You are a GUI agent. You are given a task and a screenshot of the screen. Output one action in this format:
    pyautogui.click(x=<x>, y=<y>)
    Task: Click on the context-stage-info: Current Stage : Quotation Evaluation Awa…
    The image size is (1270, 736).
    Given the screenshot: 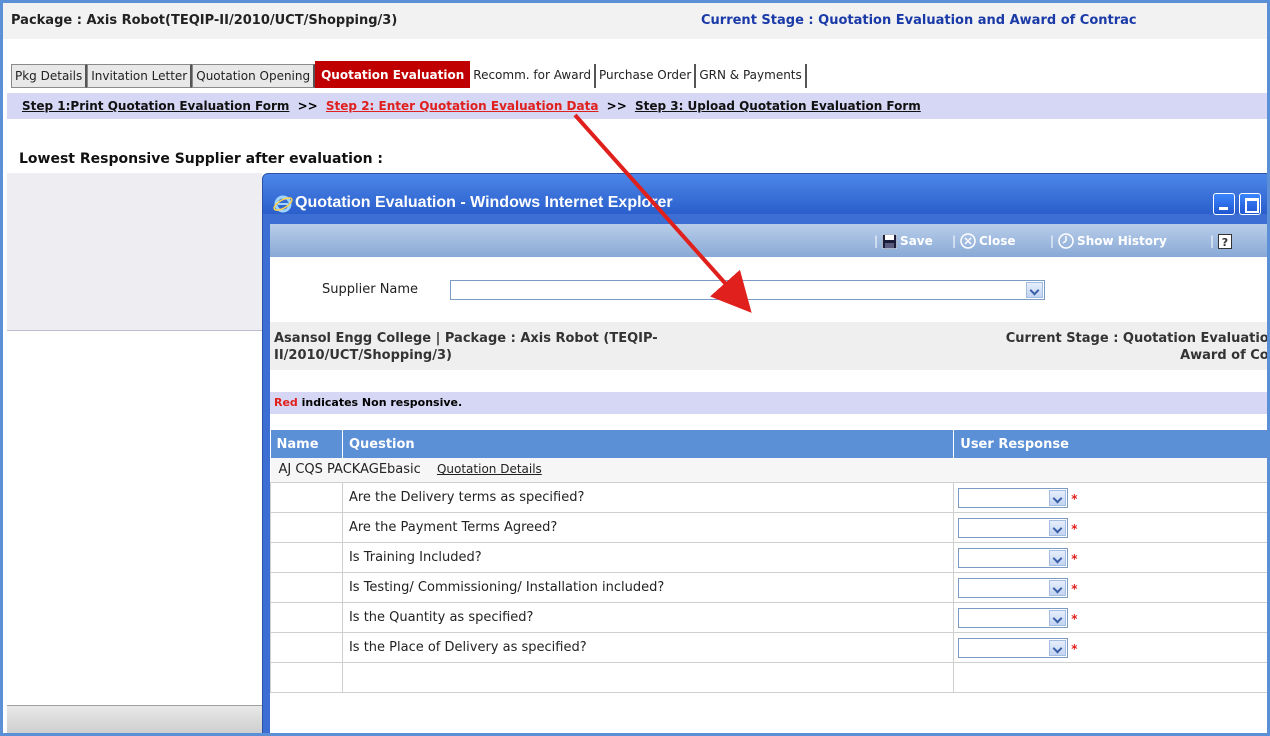 What is the action you would take?
    pyautogui.click(x=1084, y=347)
    